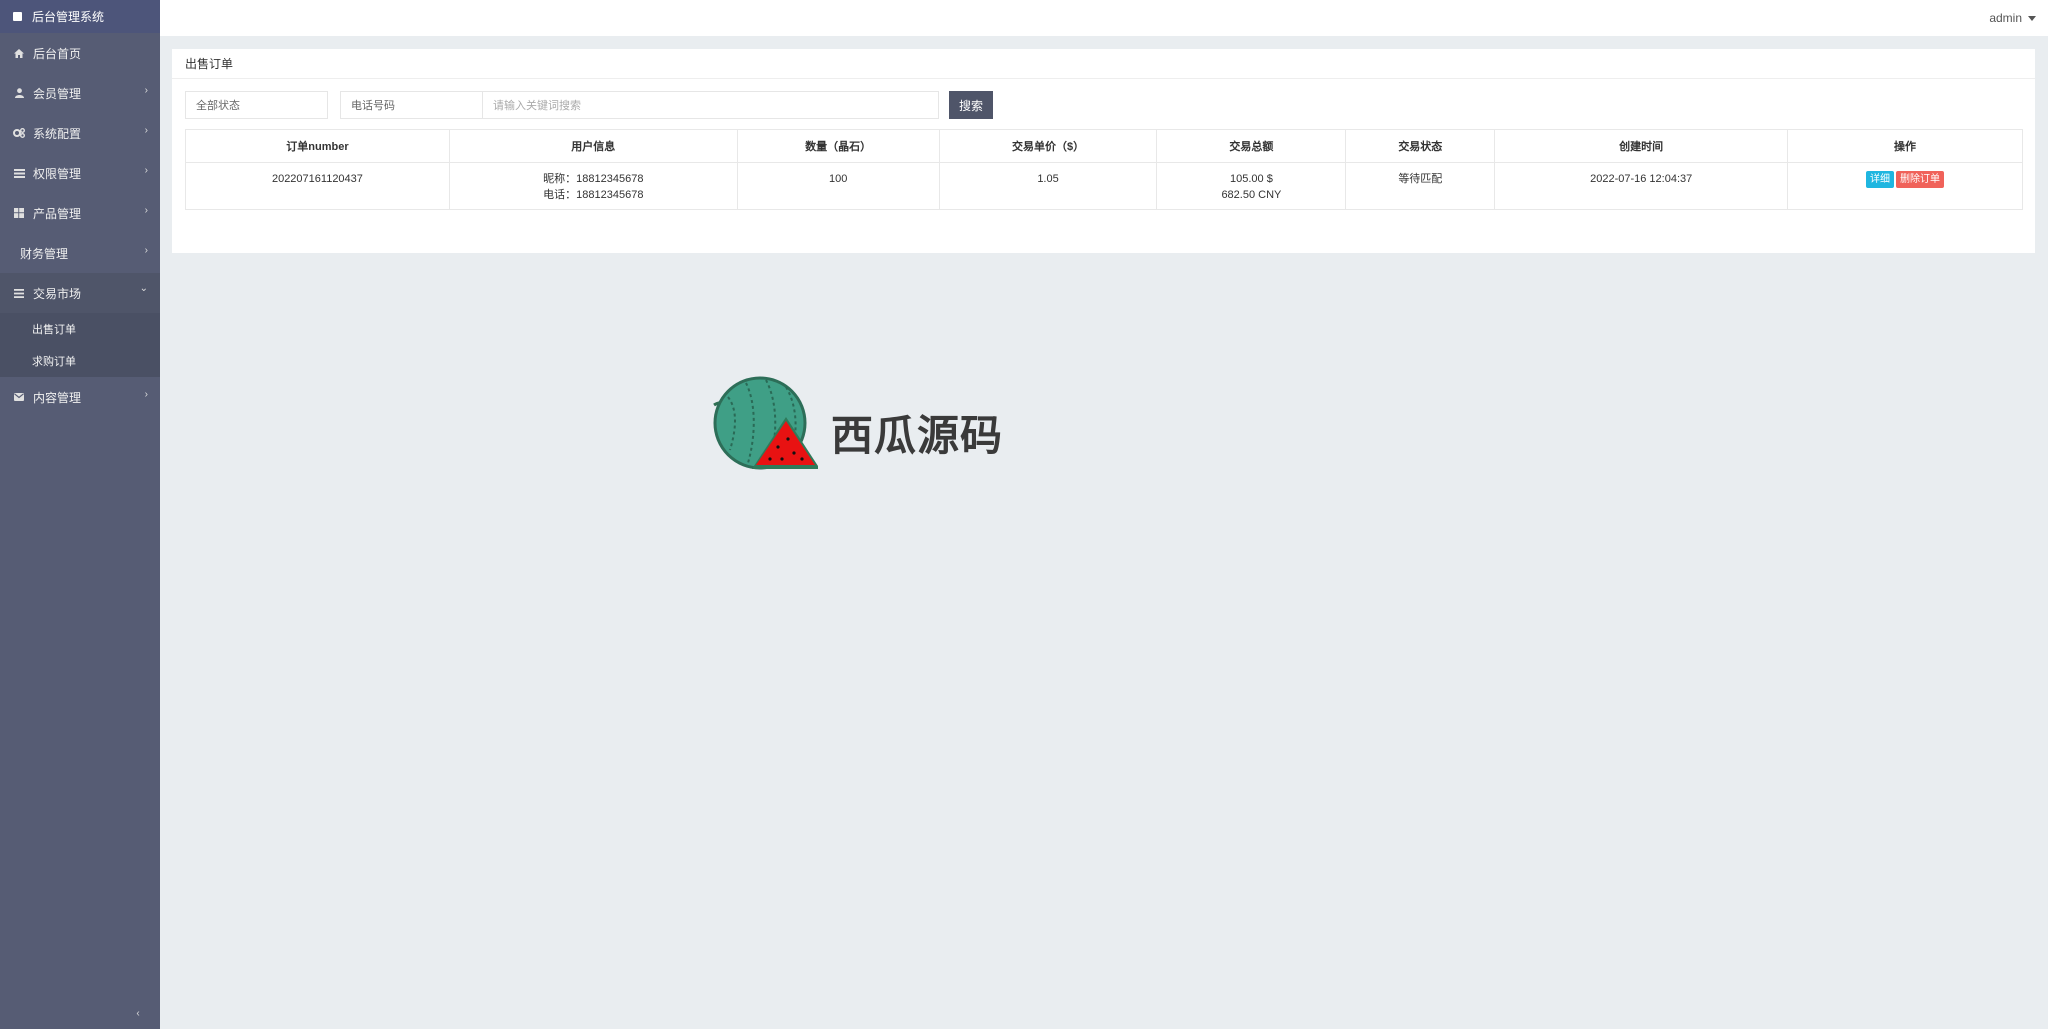  What do you see at coordinates (1920, 179) in the screenshot?
I see `delete-order-button: 删除订单` at bounding box center [1920, 179].